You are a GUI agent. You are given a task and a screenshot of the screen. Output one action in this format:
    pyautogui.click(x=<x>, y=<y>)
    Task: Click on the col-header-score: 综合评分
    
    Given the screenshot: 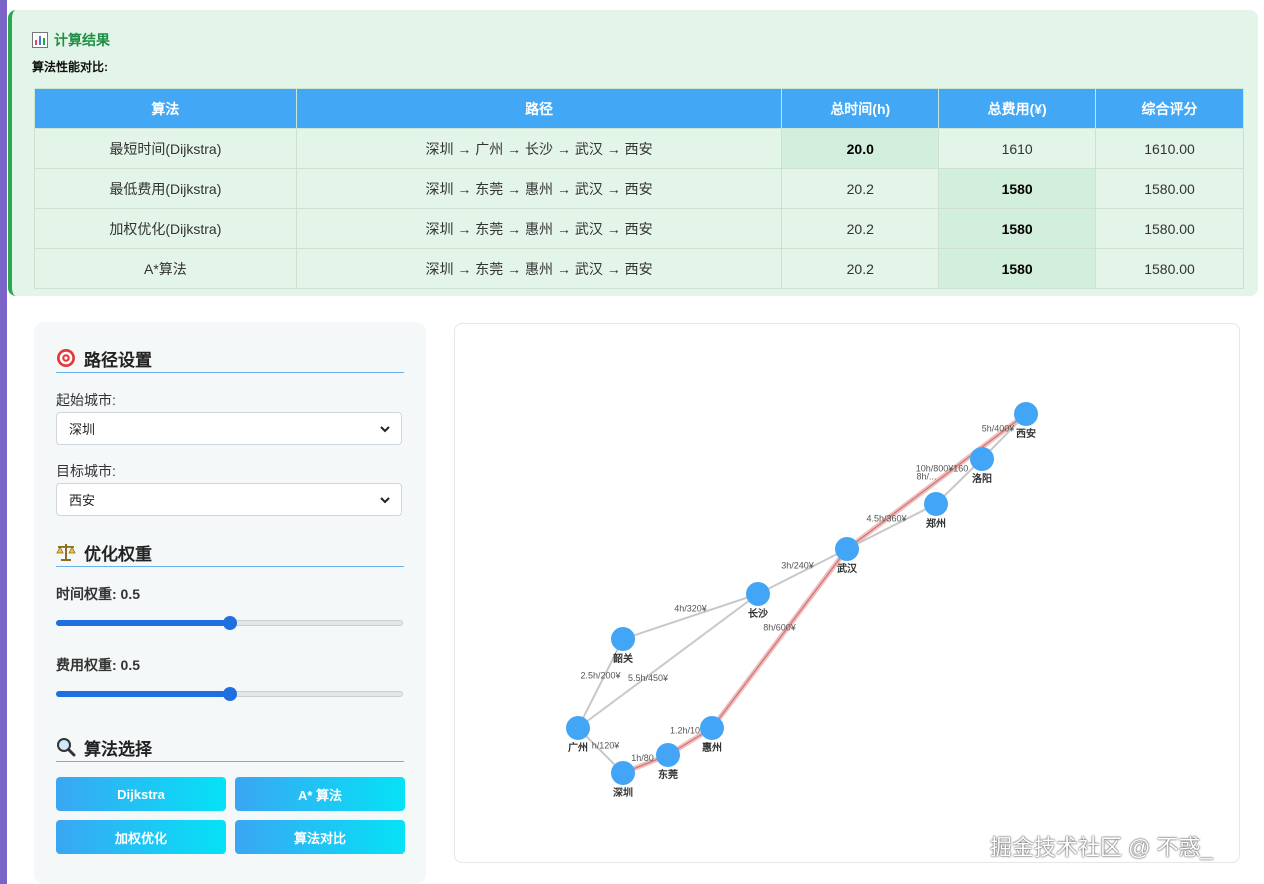 What is the action you would take?
    pyautogui.click(x=1169, y=108)
    